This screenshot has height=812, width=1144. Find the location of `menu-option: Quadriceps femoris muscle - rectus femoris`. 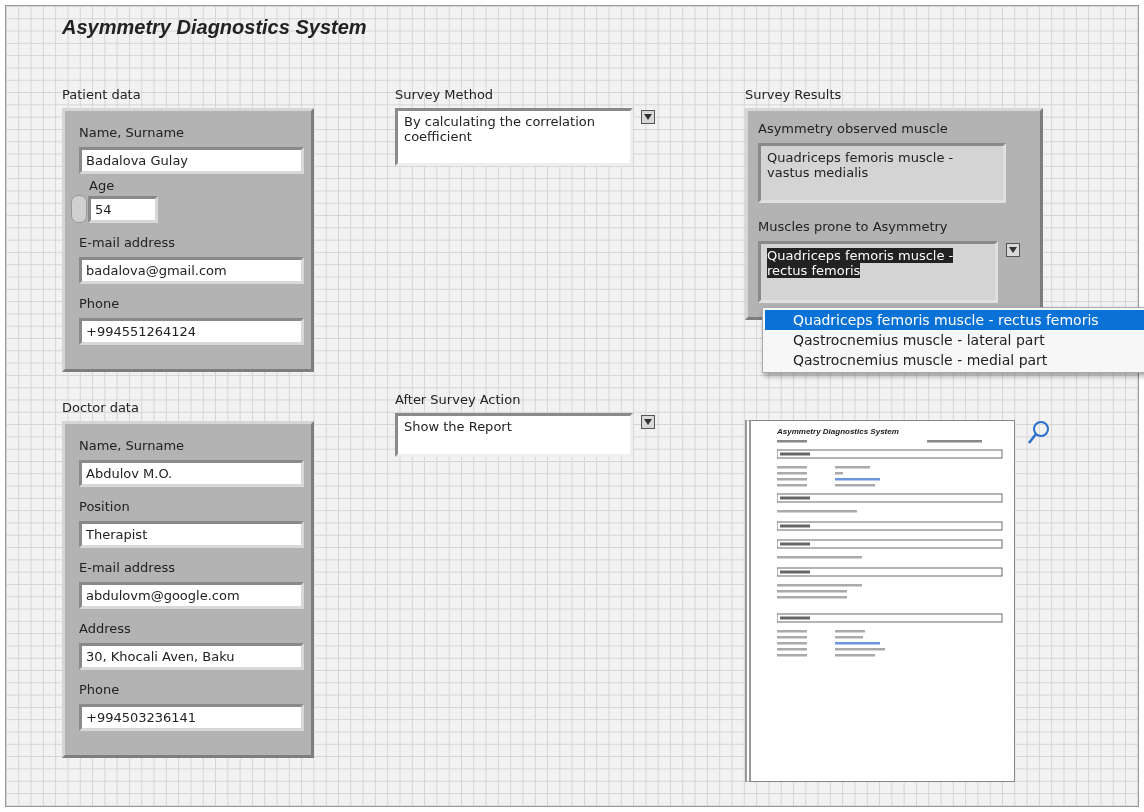

menu-option: Quadriceps femoris muscle - rectus femoris is located at coordinates (954, 320).